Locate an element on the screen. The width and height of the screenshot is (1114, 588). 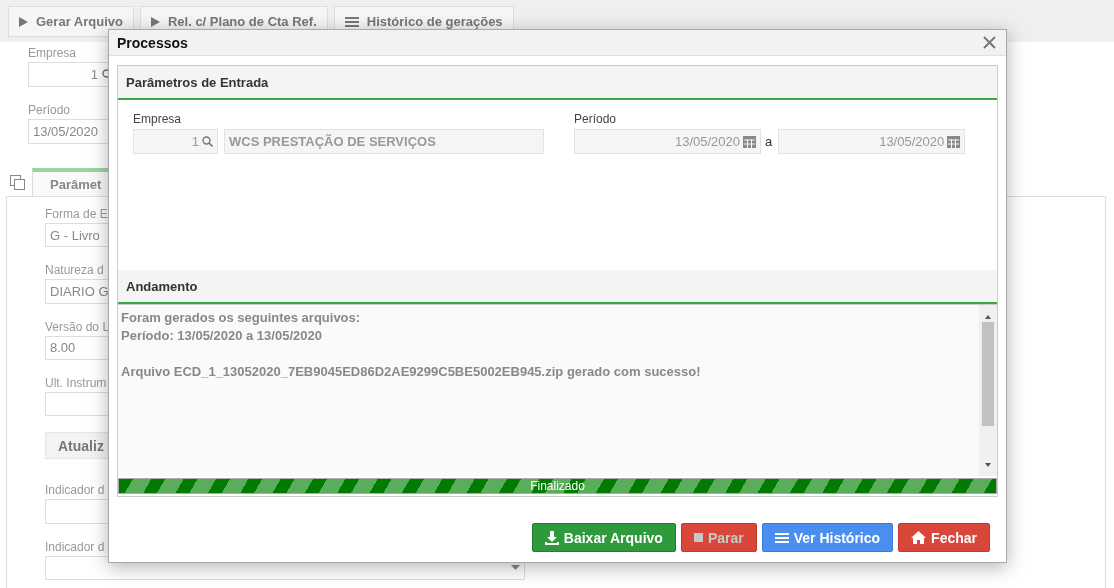
field-label: Versão do L is located at coordinates (77, 326).